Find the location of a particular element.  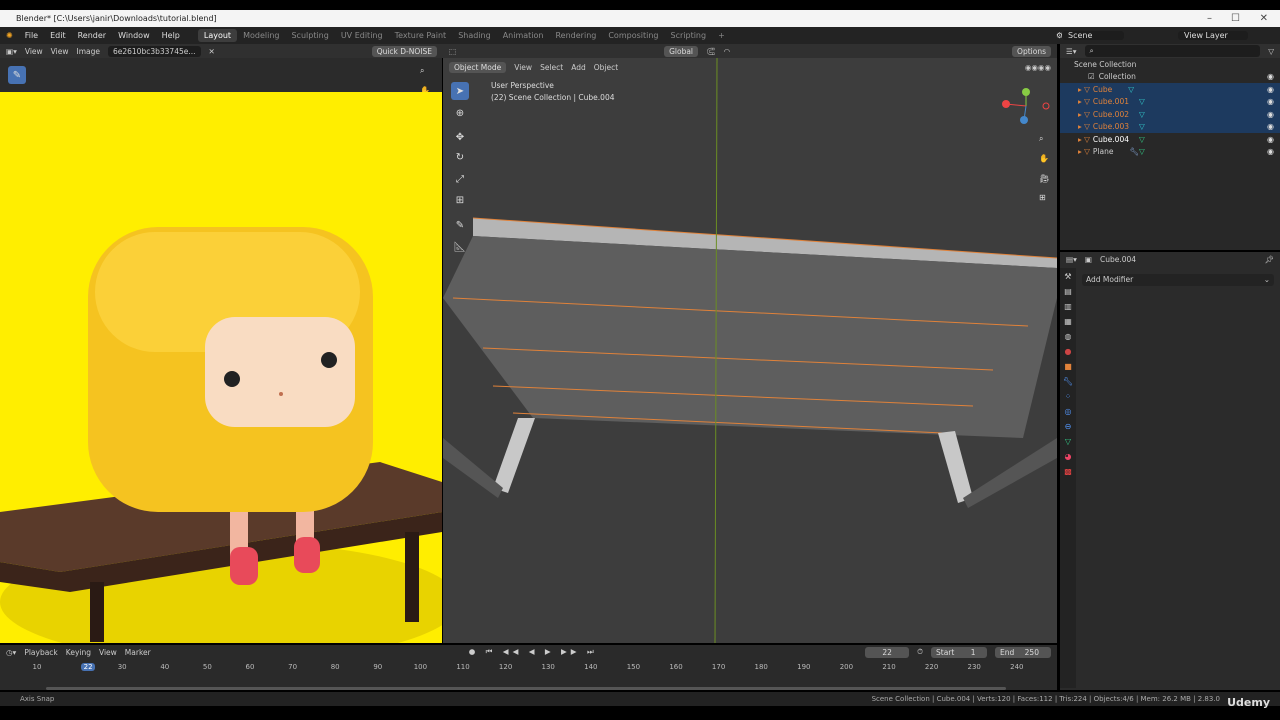

scene-selector: Scene is located at coordinates (1093, 35).